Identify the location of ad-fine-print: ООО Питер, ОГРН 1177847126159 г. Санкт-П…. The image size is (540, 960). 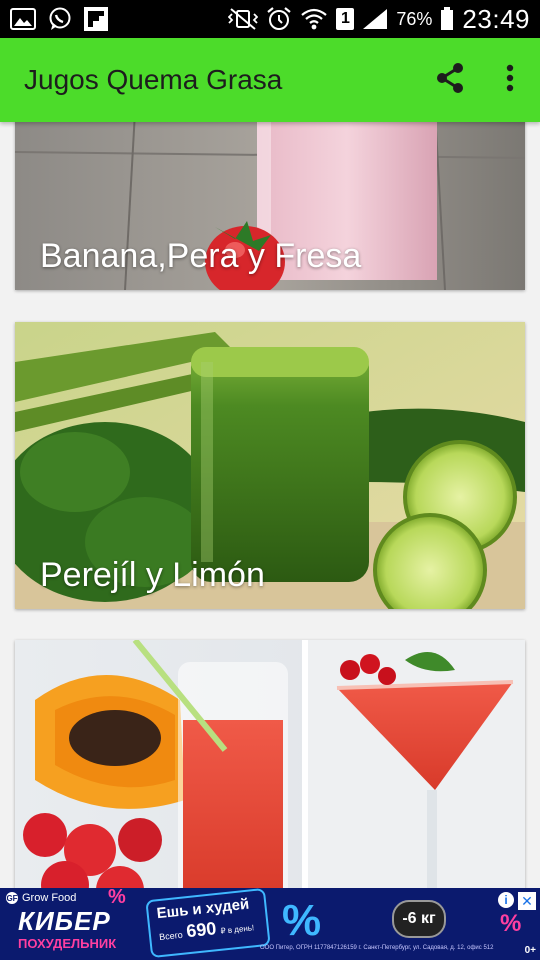
(377, 948).